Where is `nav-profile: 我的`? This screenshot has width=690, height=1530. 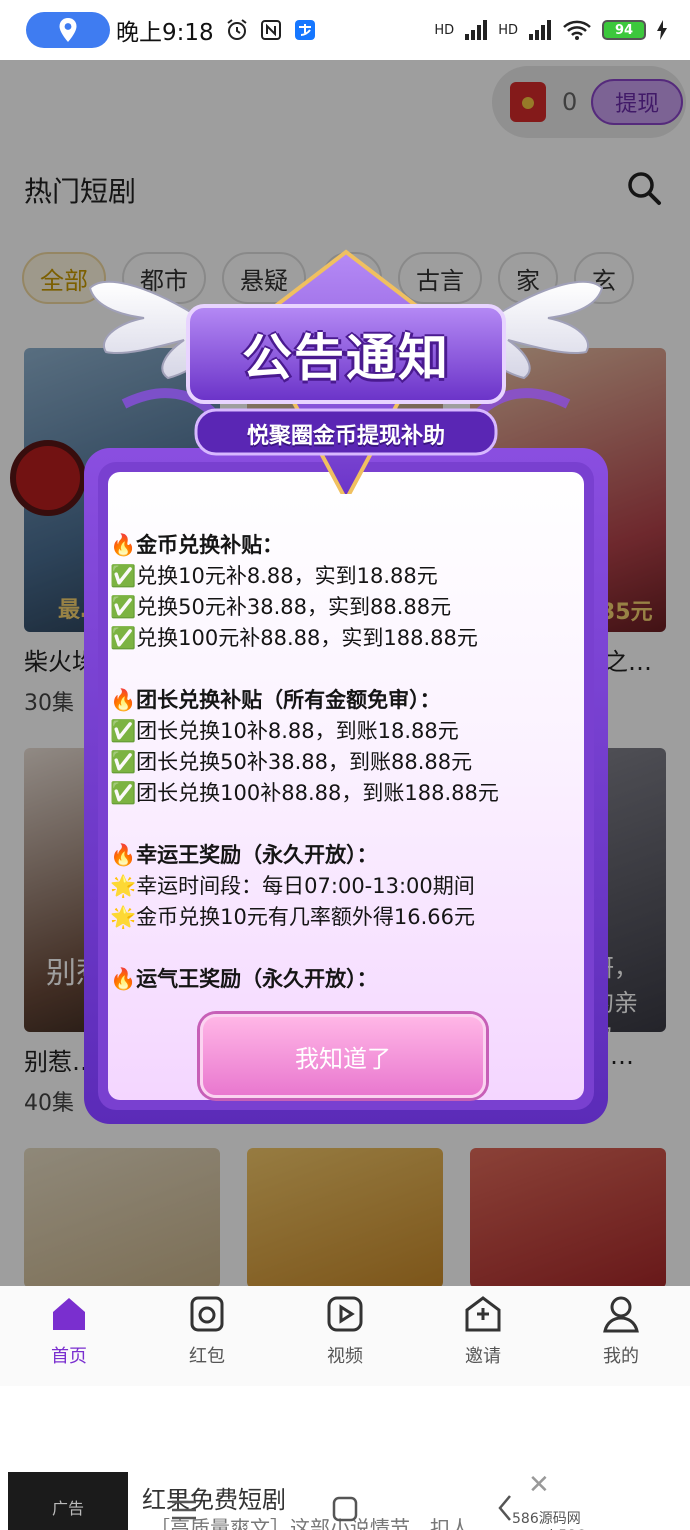
nav-profile: 我的 is located at coordinates (621, 1336).